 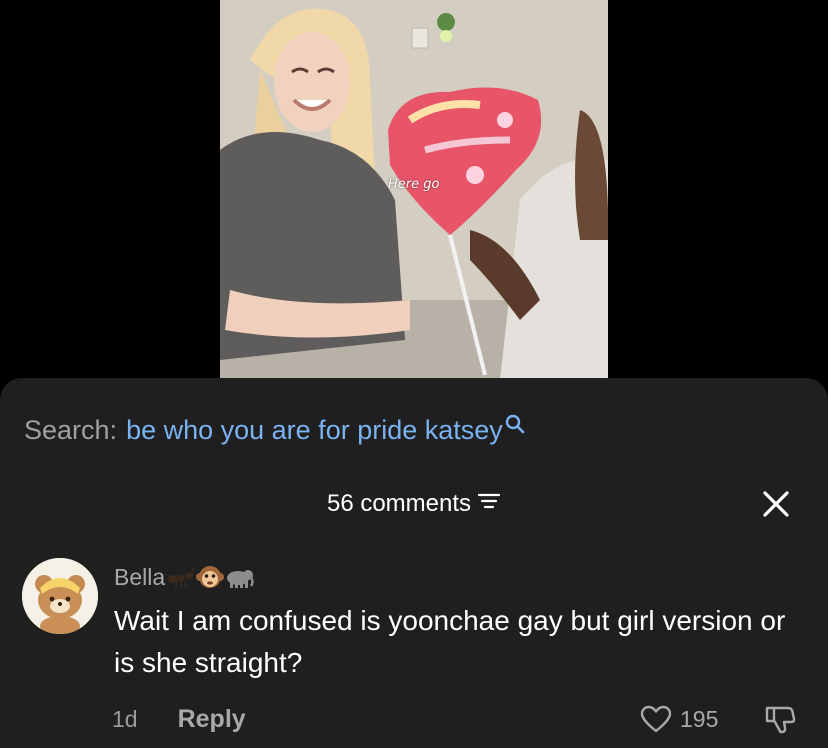 I want to click on comment-author: Bella, so click(x=184, y=577).